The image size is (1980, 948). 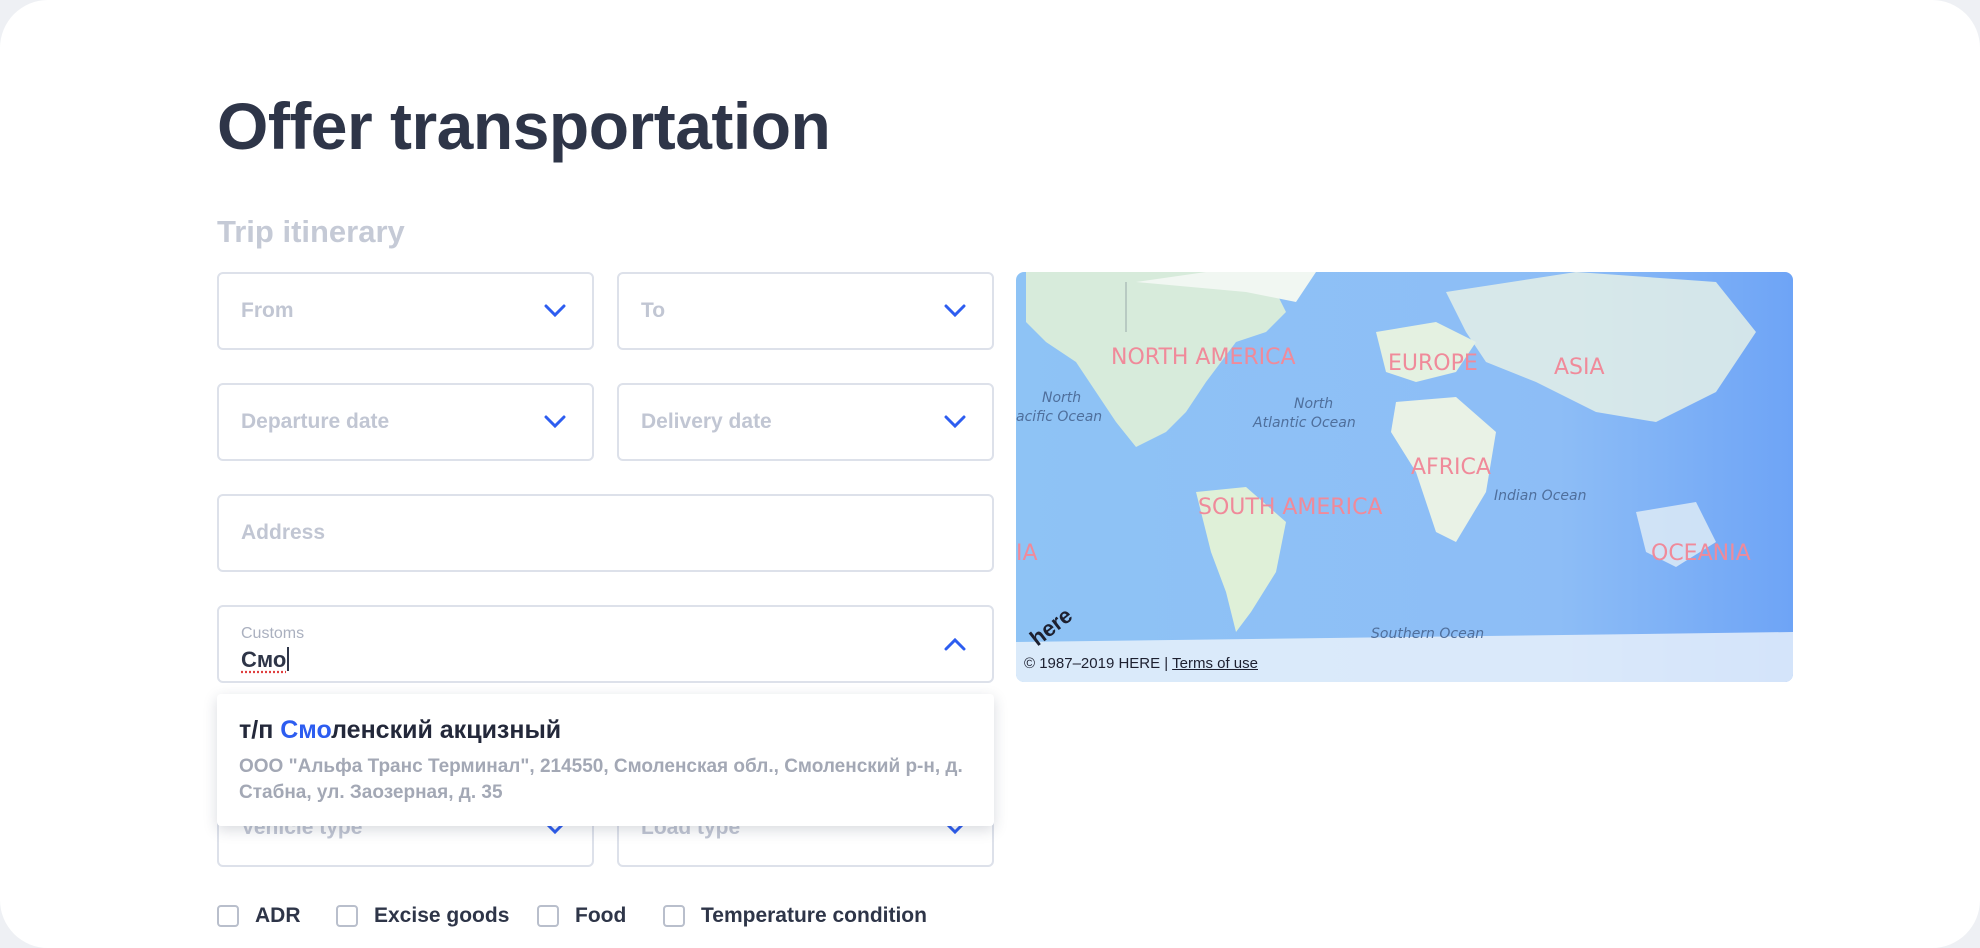 I want to click on map-label-south-america: SOUTH AMERICA, so click(x=1290, y=507).